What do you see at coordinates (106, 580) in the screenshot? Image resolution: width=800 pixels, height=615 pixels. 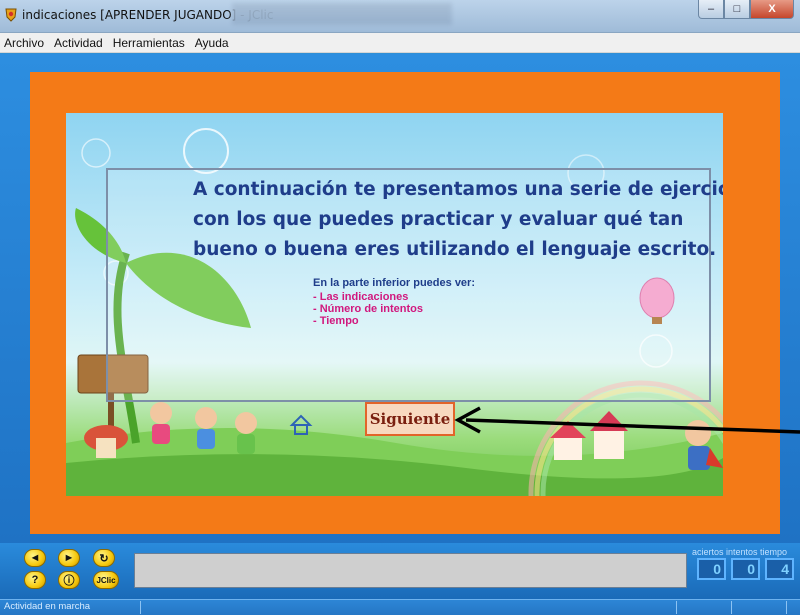 I see `jclic-button: JClic` at bounding box center [106, 580].